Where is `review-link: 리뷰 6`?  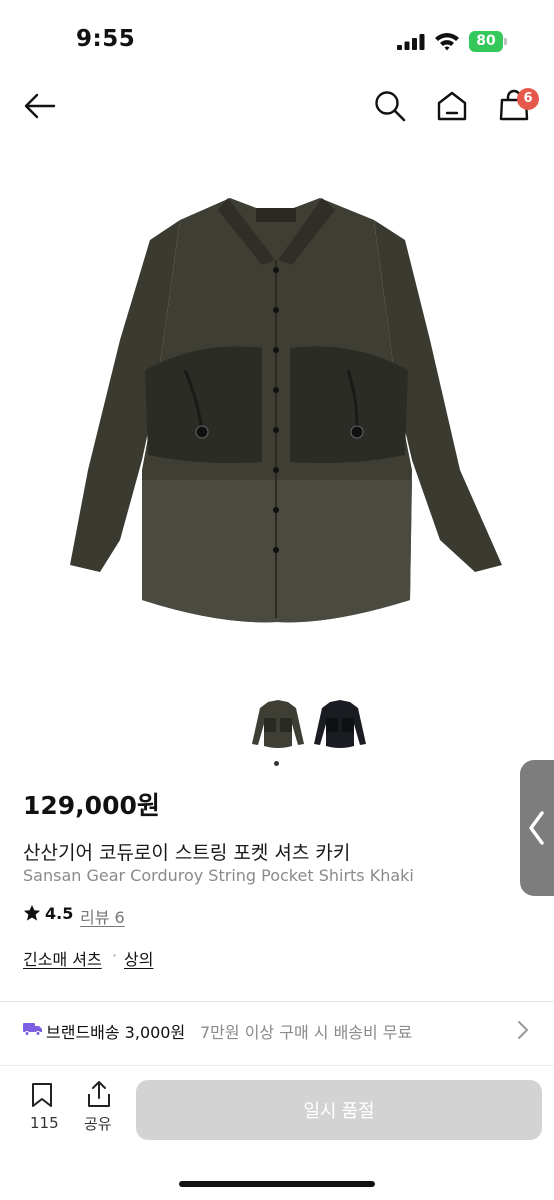
review-link: 리뷰 6 is located at coordinates (102, 916).